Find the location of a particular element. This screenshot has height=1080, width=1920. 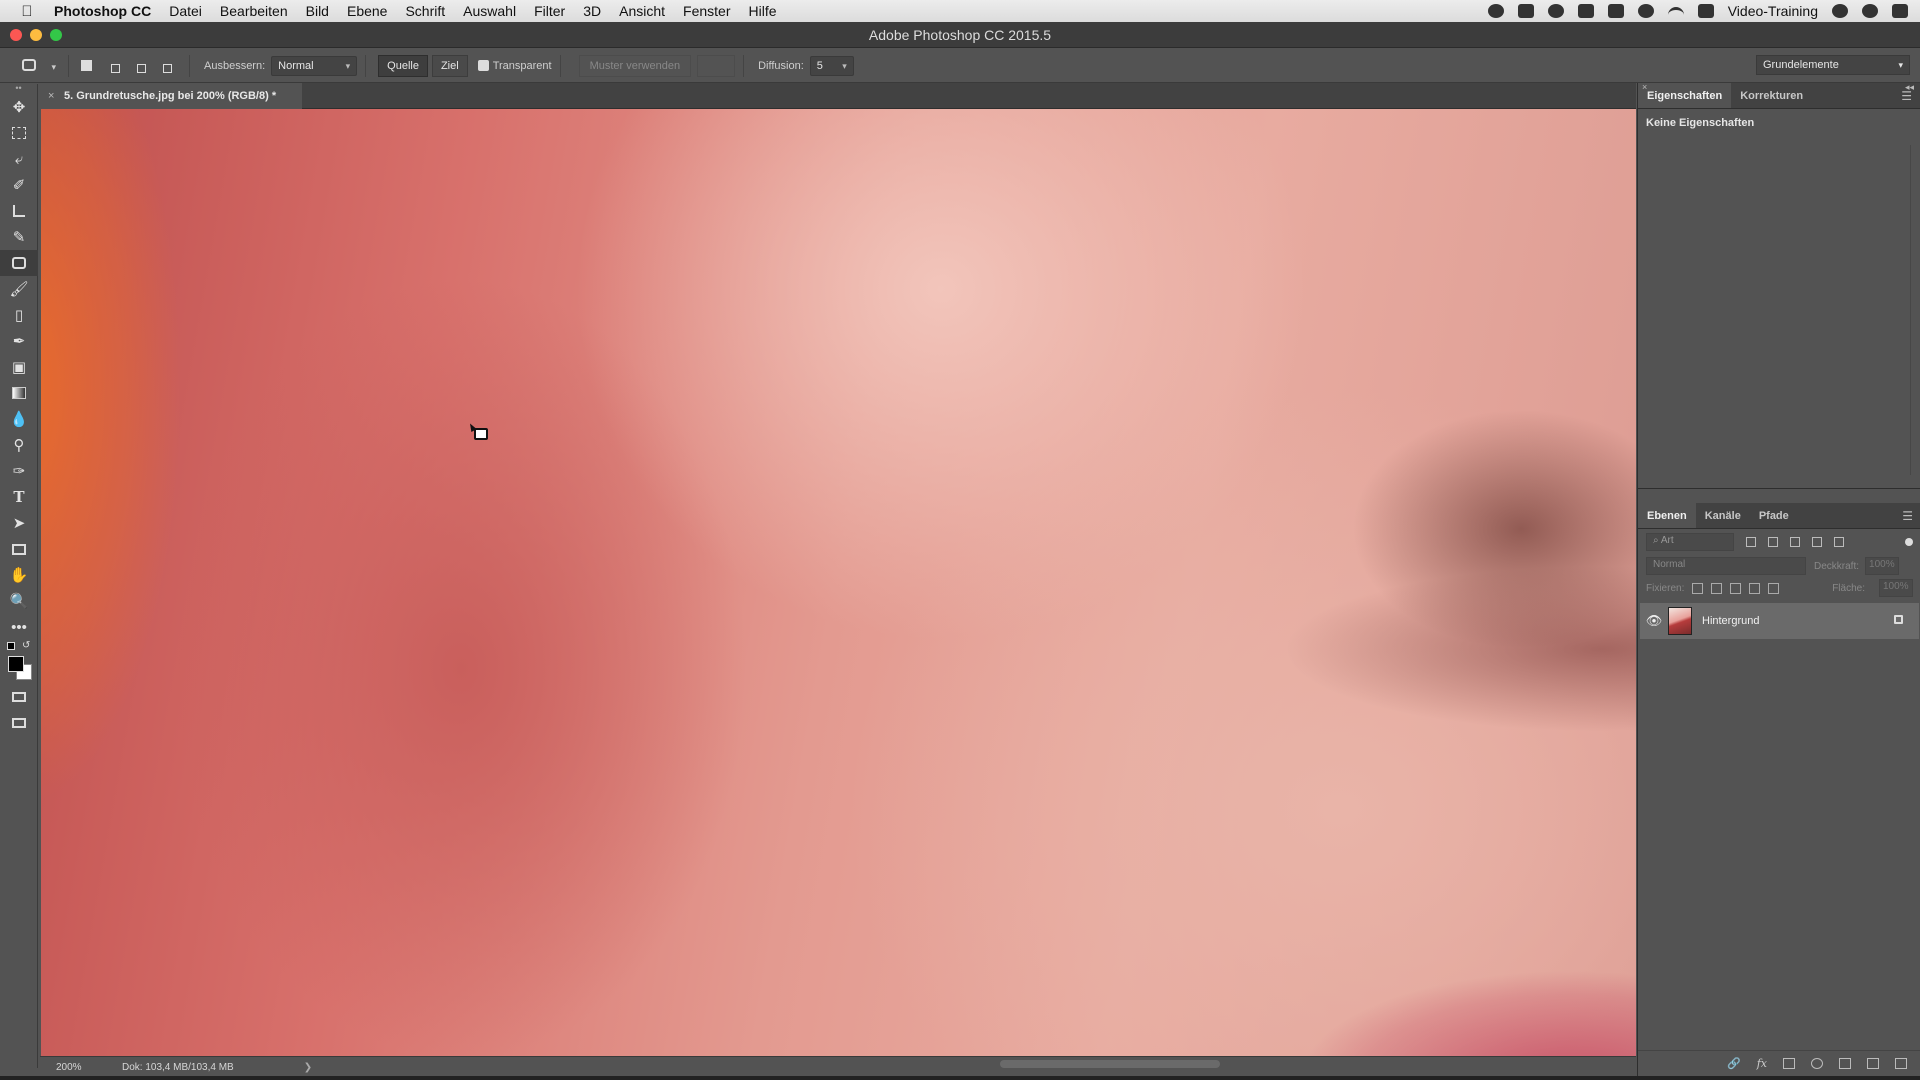

quelle-button: Quelle is located at coordinates (403, 65).